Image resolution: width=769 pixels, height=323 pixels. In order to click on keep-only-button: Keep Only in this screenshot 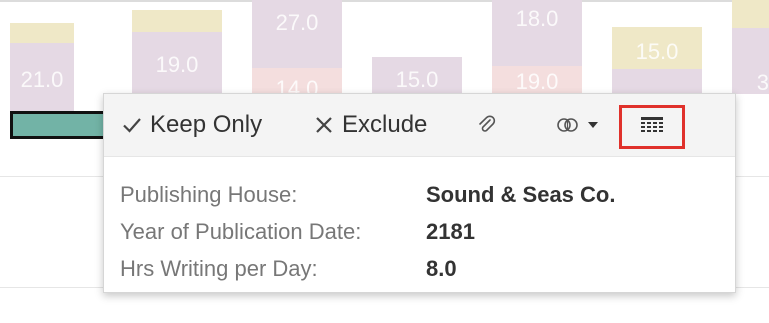, I will do `click(192, 125)`.